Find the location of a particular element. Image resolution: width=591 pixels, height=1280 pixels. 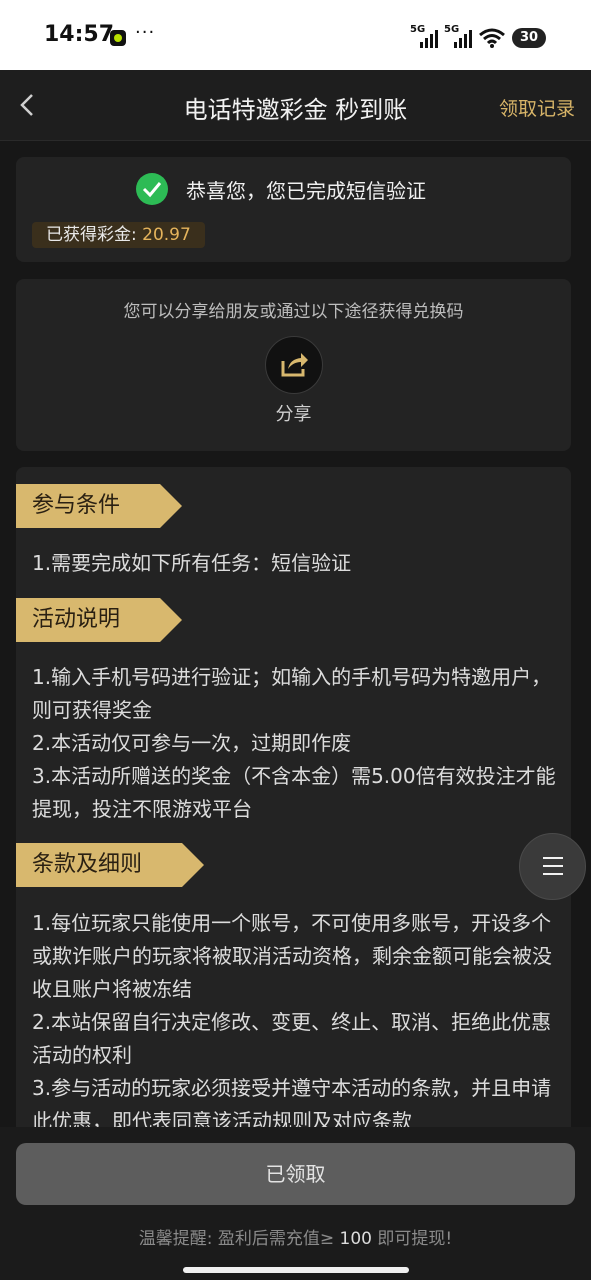

wifi-icon is located at coordinates (492, 38).